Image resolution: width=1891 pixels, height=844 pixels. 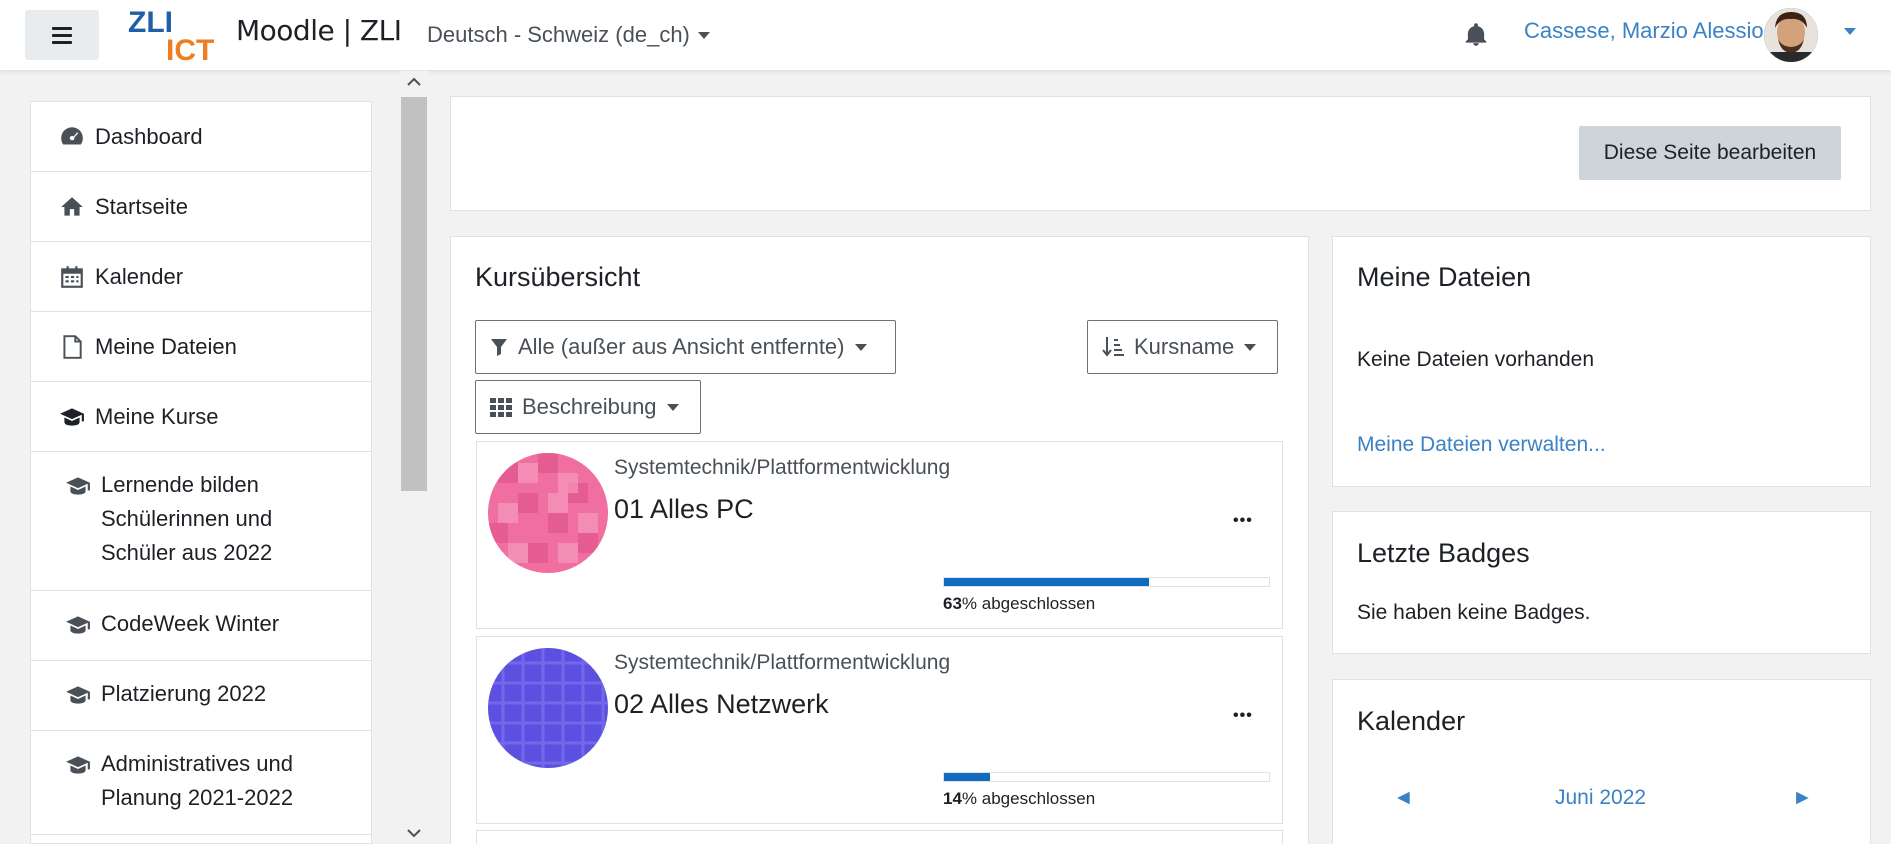 I want to click on nav-label: Meine Kurse, so click(x=157, y=416).